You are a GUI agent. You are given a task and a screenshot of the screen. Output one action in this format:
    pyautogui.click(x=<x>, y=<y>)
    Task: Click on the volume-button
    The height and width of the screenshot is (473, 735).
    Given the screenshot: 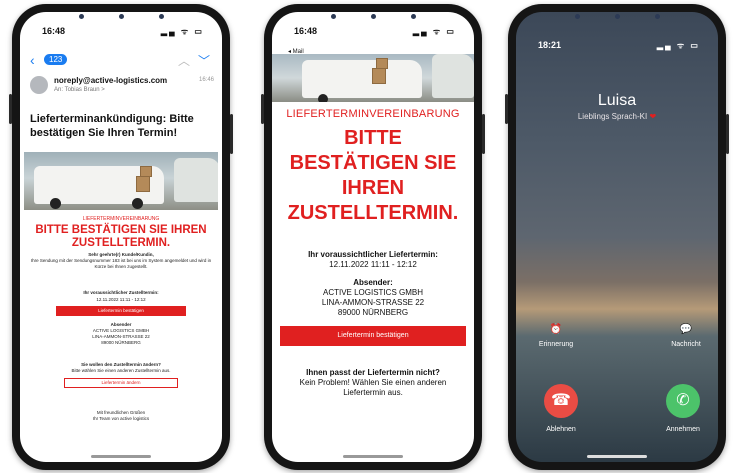 What is the action you would take?
    pyautogui.click(x=10, y=109)
    